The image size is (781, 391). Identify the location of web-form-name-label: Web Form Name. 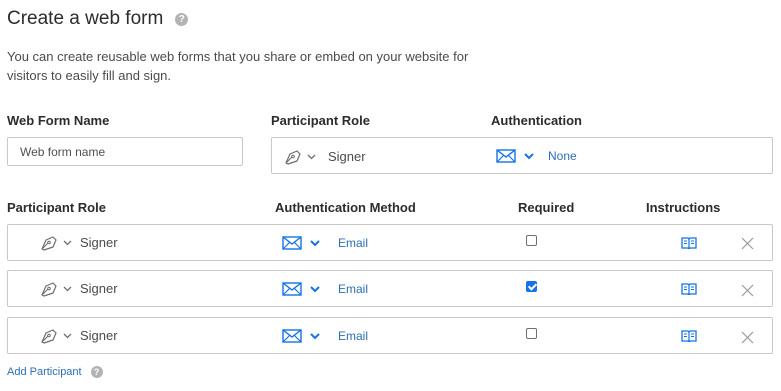
(58, 120).